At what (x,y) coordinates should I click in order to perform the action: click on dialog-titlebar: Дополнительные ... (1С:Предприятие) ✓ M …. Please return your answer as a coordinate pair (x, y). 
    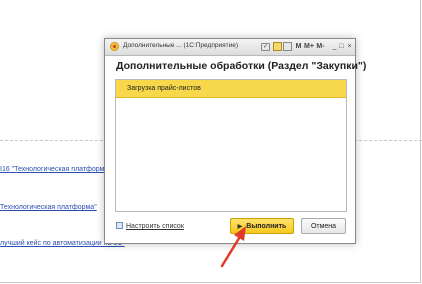
    Looking at the image, I should click on (230, 47).